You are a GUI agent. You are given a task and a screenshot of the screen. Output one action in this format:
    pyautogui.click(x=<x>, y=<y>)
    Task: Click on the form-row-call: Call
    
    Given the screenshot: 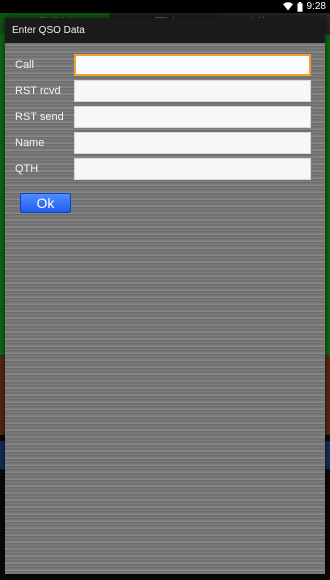 What is the action you would take?
    pyautogui.click(x=163, y=65)
    